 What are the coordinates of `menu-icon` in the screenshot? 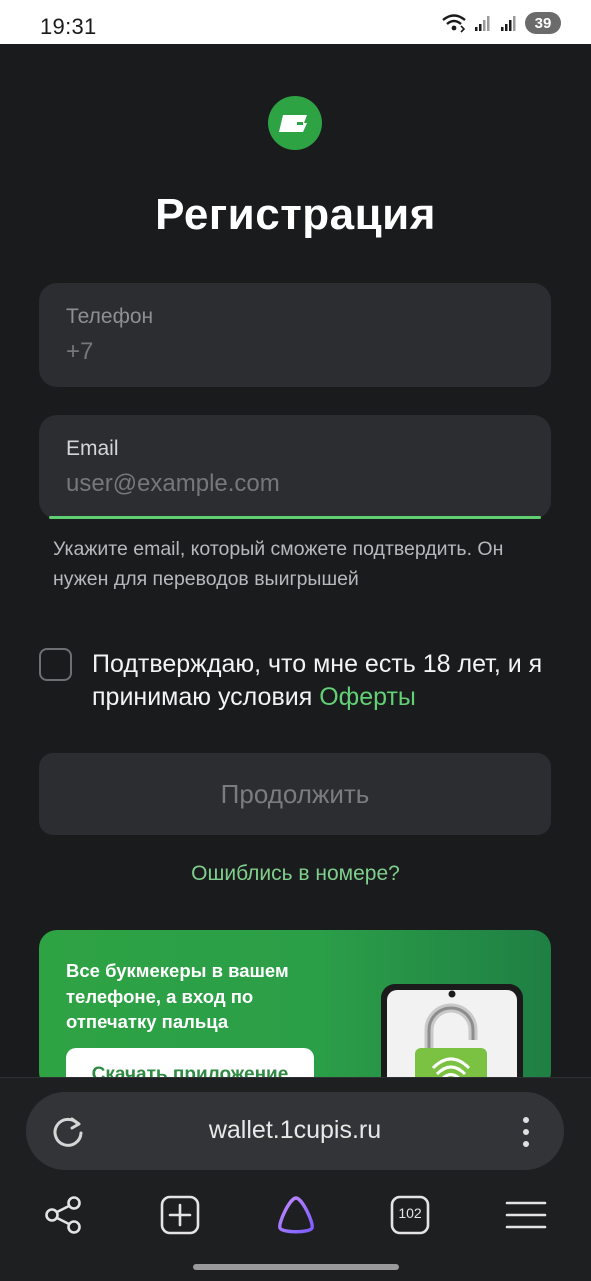 It's located at (526, 1215).